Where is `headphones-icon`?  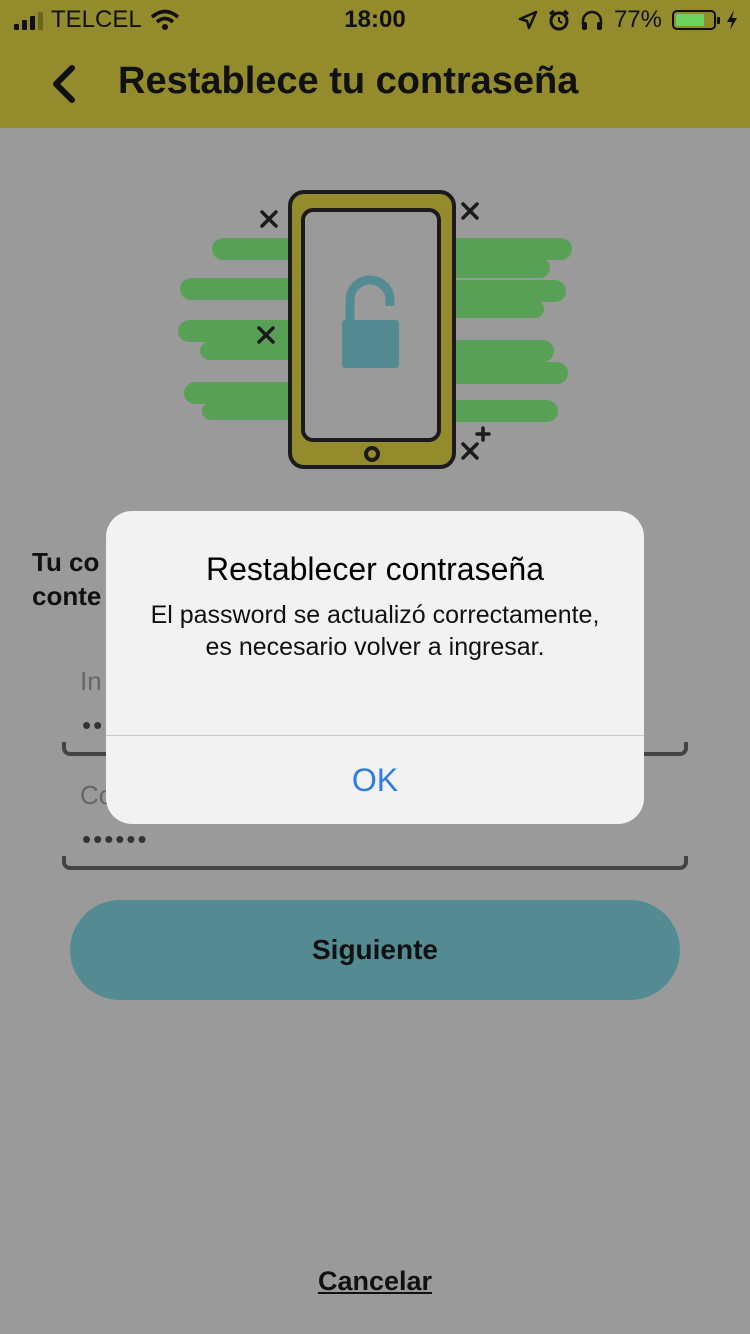
headphones-icon is located at coordinates (592, 20).